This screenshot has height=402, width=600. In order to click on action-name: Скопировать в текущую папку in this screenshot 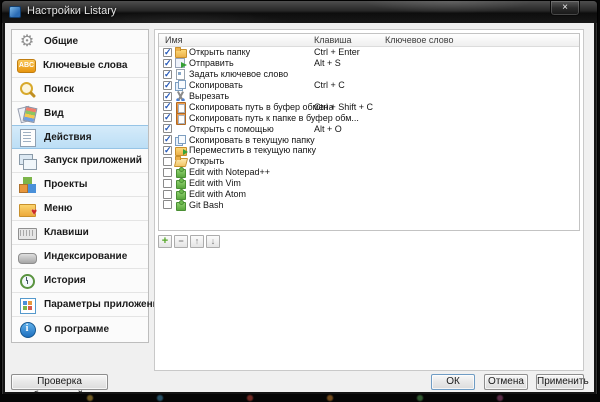, I will do `click(252, 139)`.